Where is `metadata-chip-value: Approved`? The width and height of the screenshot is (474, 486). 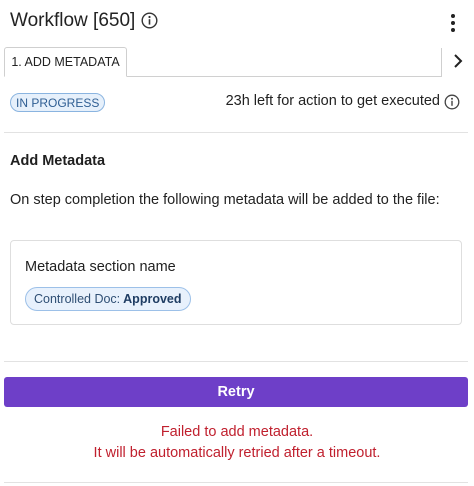
metadata-chip-value: Approved is located at coordinates (152, 299).